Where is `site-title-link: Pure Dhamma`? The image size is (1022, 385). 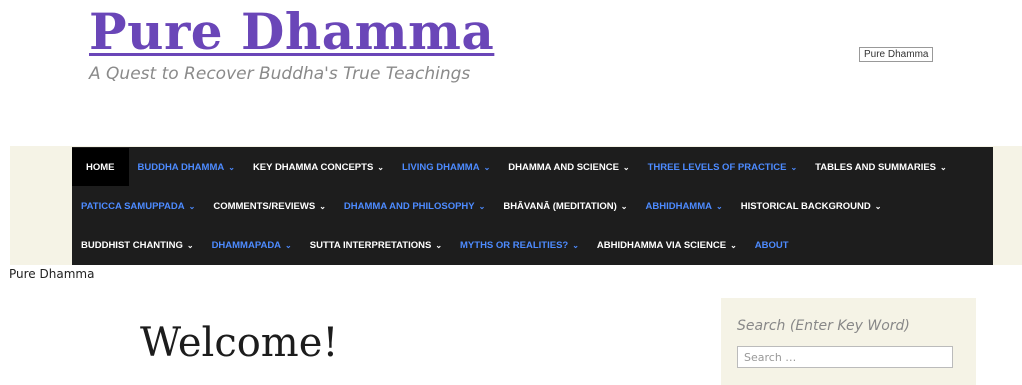
site-title-link: Pure Dhamma is located at coordinates (291, 32).